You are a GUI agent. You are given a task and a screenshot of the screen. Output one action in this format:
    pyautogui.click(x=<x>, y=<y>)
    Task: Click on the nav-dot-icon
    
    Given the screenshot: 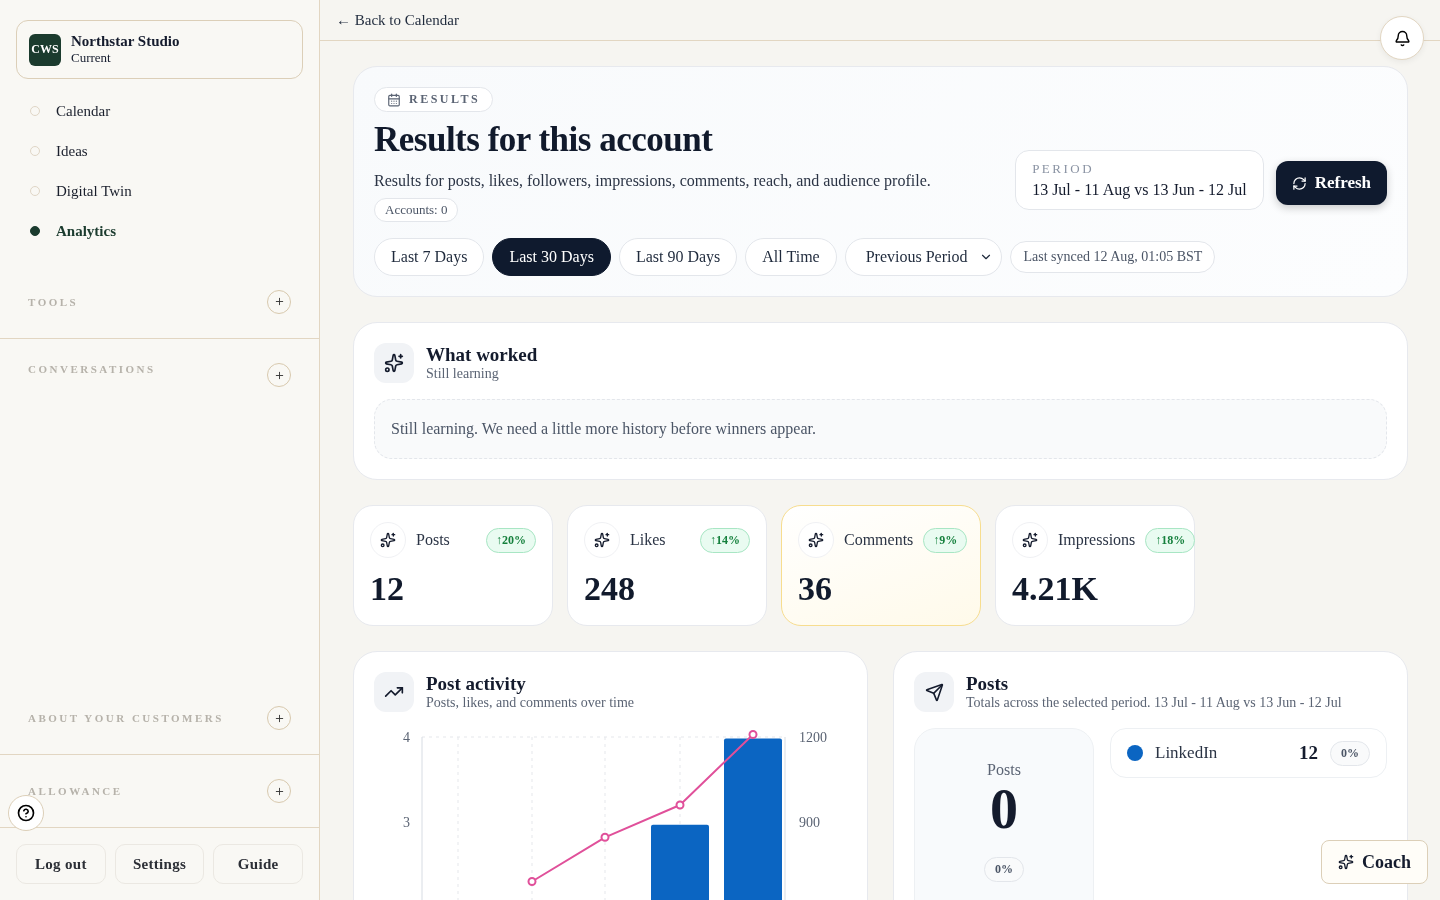 What is the action you would take?
    pyautogui.click(x=35, y=231)
    